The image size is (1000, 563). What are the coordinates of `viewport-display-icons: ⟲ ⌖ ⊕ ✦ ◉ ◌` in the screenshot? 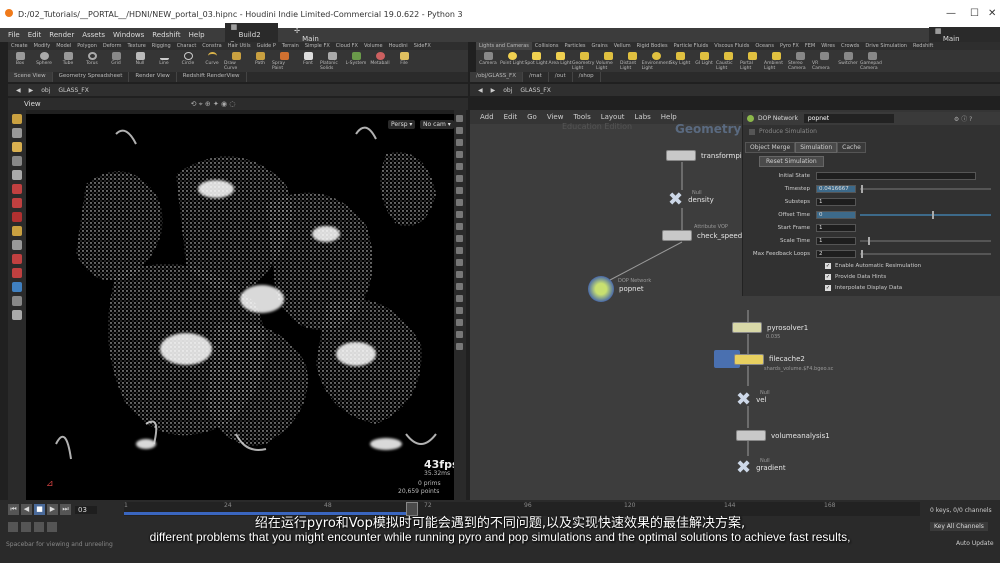 It's located at (213, 104).